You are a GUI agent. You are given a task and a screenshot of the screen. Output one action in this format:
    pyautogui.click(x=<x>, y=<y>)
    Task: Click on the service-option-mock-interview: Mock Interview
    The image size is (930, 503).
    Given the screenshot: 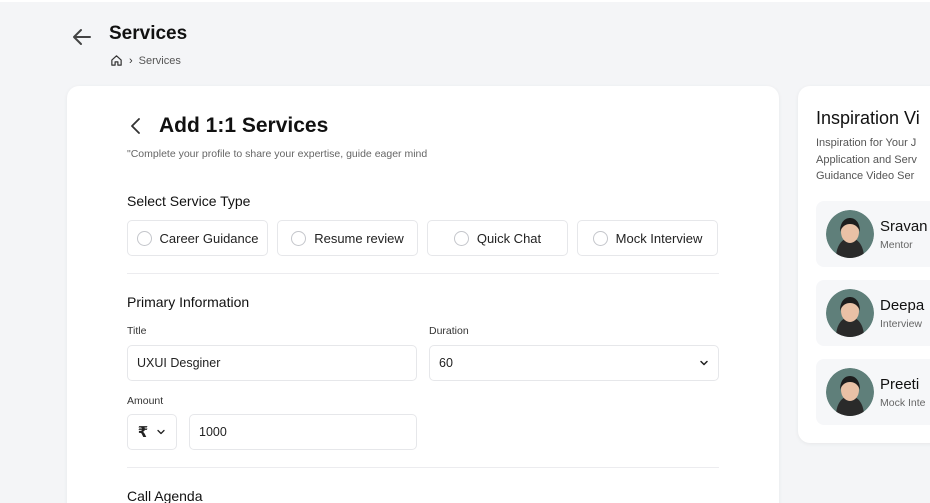 What is the action you would take?
    pyautogui.click(x=647, y=238)
    